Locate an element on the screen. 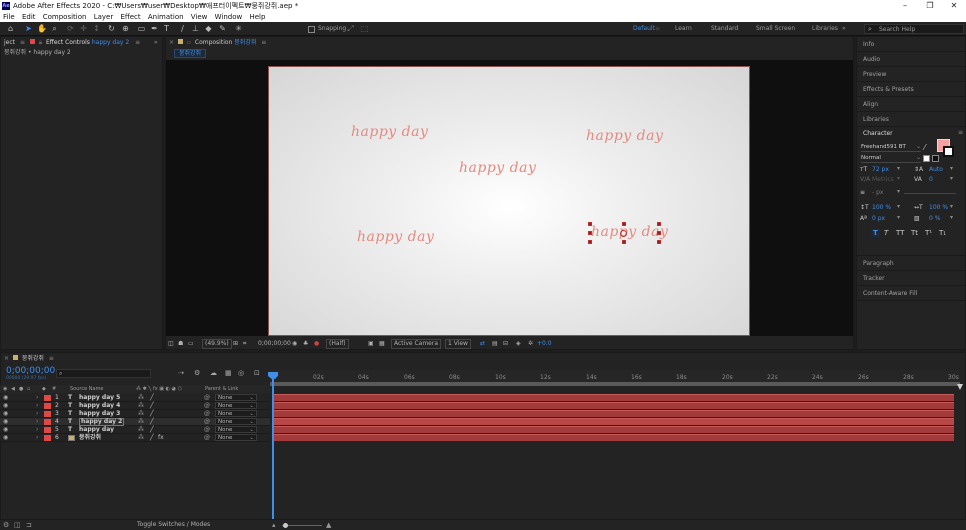 This screenshot has width=966, height=530. shy-layers-icon: ☁ is located at coordinates (213, 373).